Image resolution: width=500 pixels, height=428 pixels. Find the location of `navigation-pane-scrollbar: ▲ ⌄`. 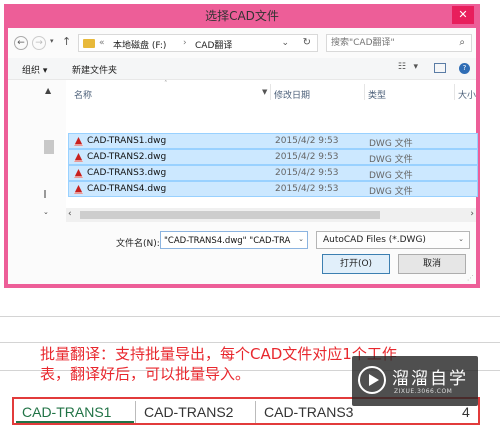

navigation-pane-scrollbar: ▲ ⌄ is located at coordinates (49, 150).